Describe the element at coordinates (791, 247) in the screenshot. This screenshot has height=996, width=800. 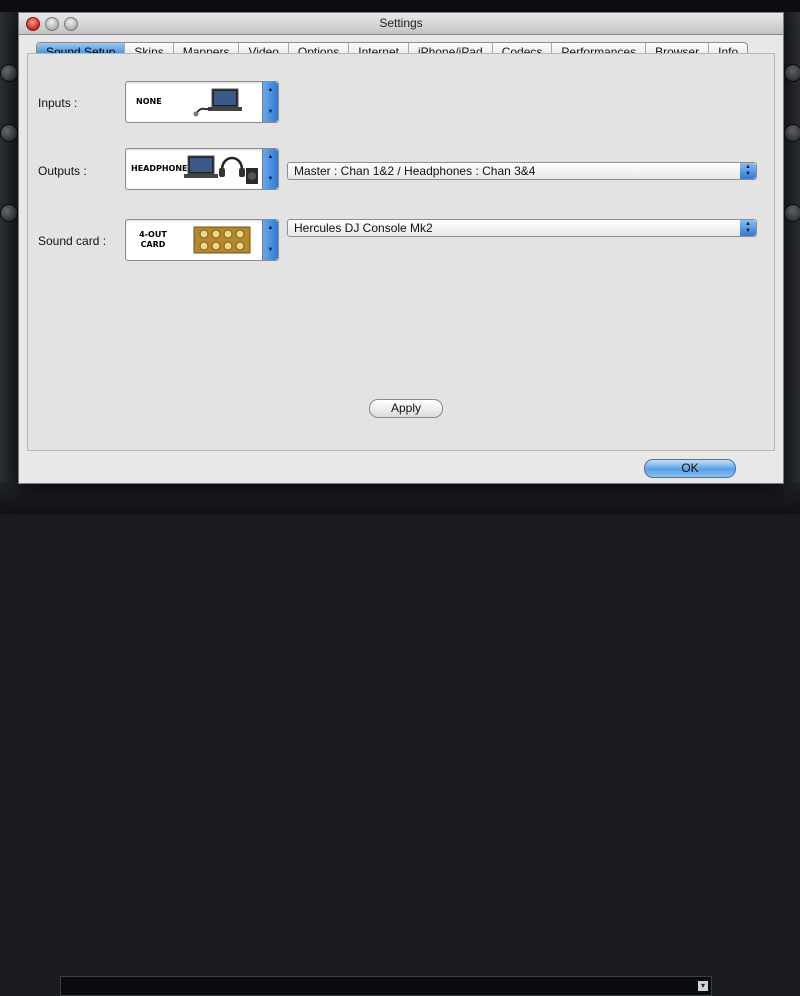
I see `background-right-panel` at that location.